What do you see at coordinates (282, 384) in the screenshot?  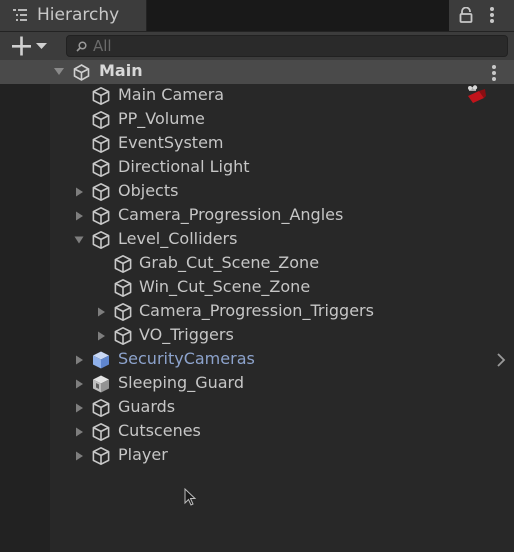 I see `tree-row: Sleeping_Guard` at bounding box center [282, 384].